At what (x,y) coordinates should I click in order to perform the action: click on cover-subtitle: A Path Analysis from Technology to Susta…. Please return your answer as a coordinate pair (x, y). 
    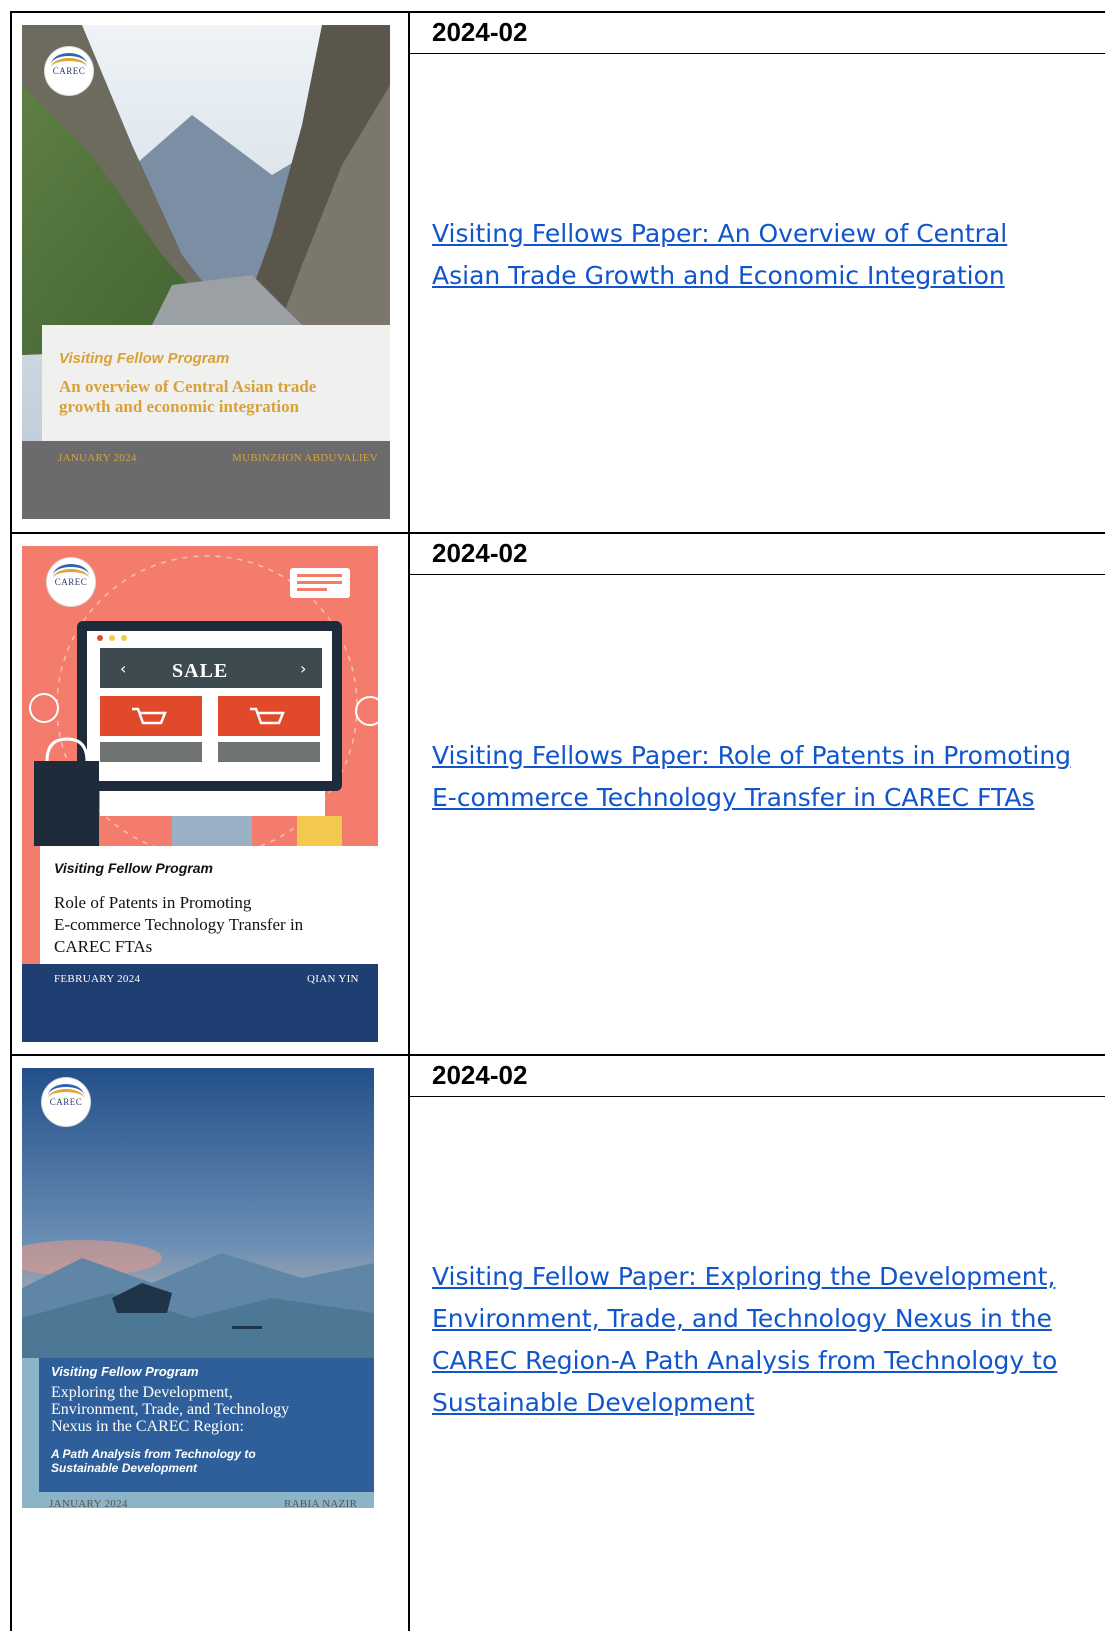
    Looking at the image, I should click on (153, 1461).